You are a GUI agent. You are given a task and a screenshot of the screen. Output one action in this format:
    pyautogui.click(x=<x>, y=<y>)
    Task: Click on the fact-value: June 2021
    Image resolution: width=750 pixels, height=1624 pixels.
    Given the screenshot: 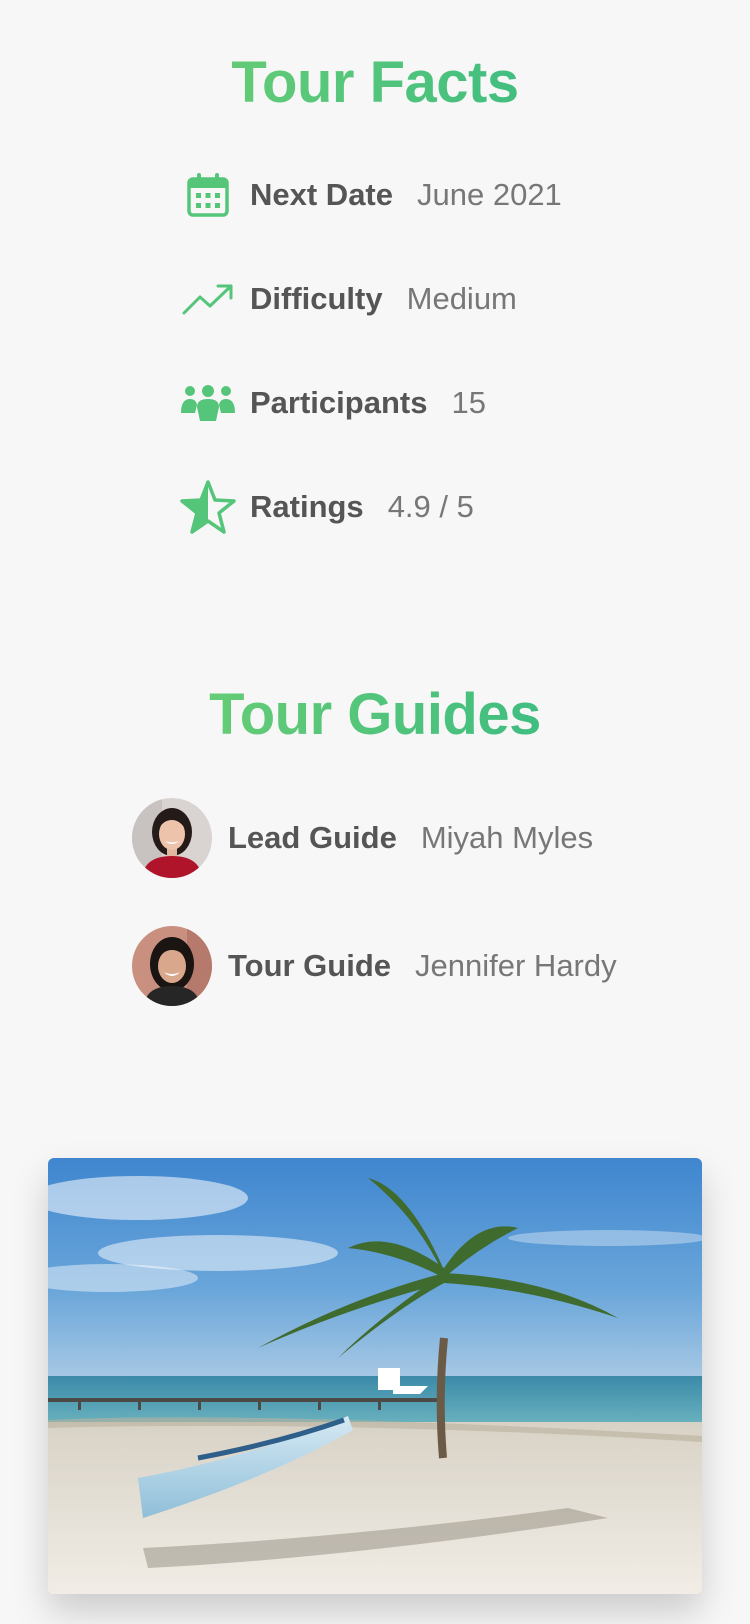 What is the action you would take?
    pyautogui.click(x=489, y=194)
    